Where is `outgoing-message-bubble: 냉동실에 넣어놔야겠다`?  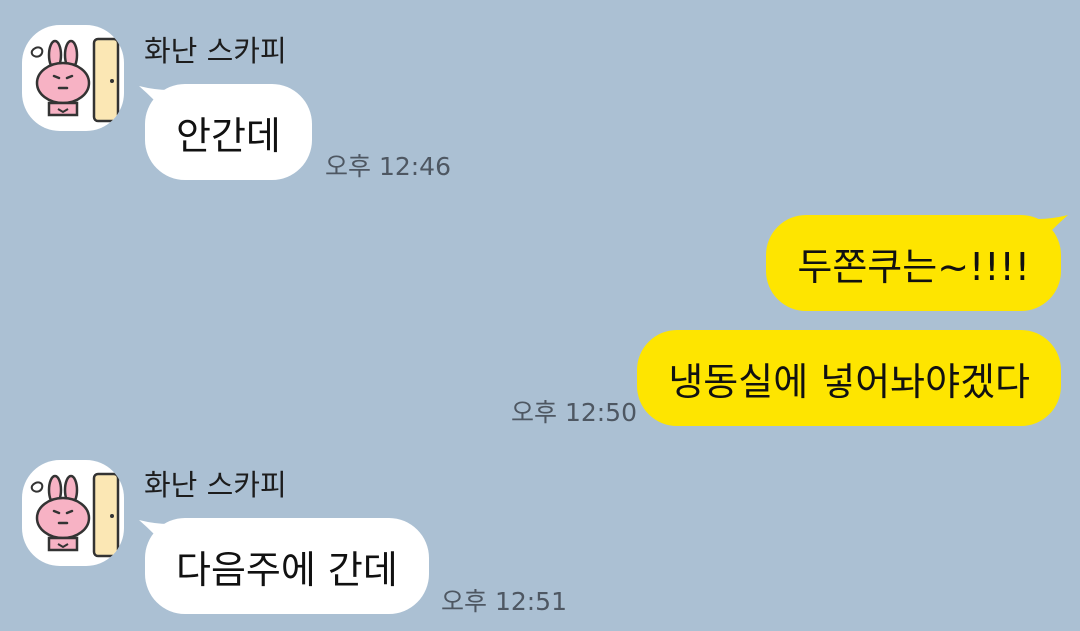 outgoing-message-bubble: 냉동실에 넣어놔야겠다 is located at coordinates (849, 378).